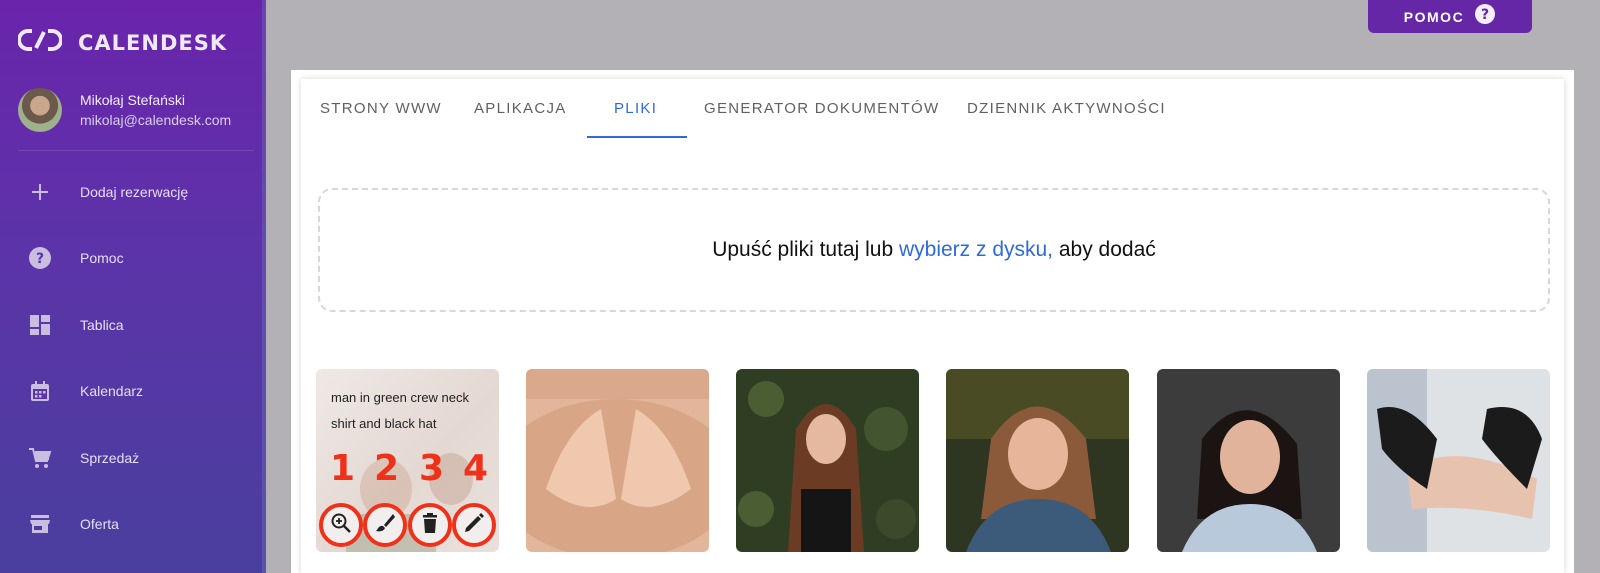  What do you see at coordinates (131, 258) in the screenshot?
I see `sidebar-item-help: ? Pomoc` at bounding box center [131, 258].